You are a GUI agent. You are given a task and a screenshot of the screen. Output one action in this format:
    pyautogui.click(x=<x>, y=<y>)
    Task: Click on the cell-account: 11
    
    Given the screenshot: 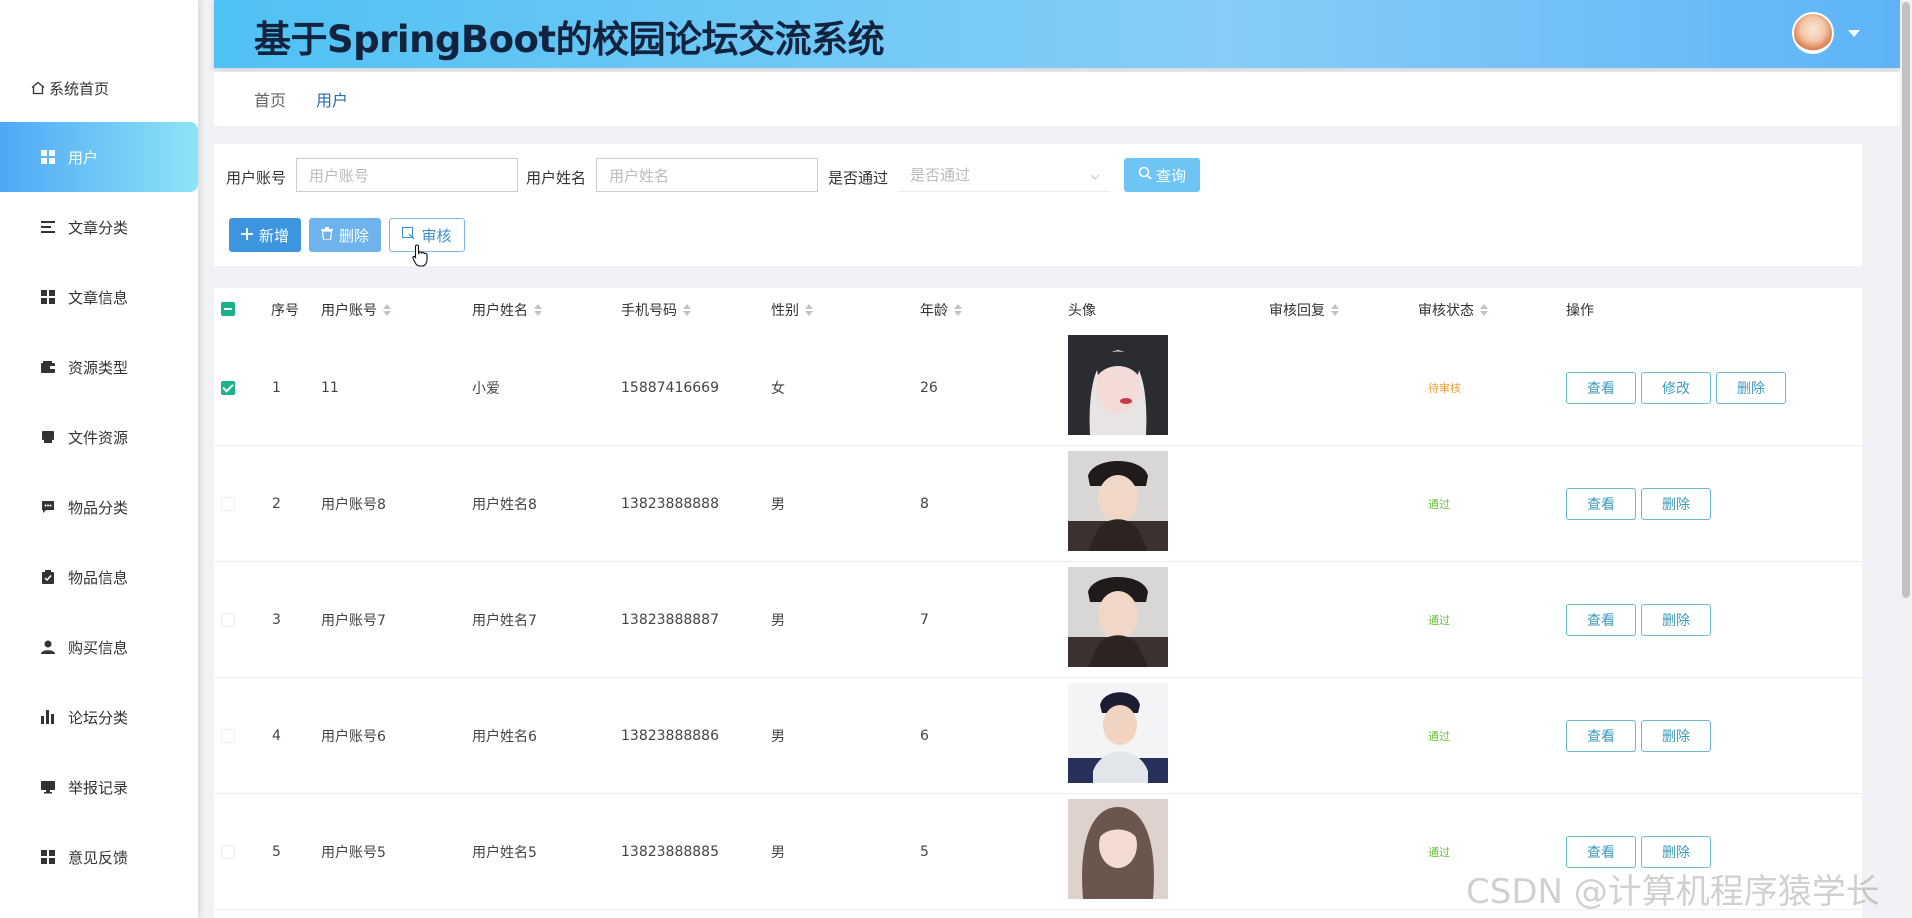 What is the action you would take?
    pyautogui.click(x=330, y=387)
    